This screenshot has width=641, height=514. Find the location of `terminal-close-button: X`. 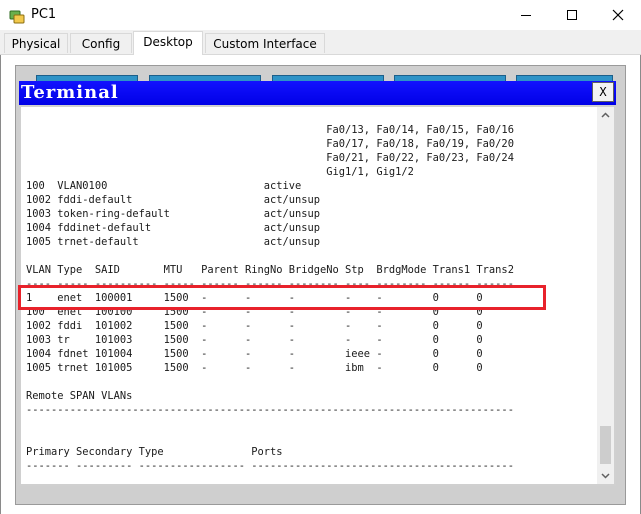

terminal-close-button: X is located at coordinates (603, 92).